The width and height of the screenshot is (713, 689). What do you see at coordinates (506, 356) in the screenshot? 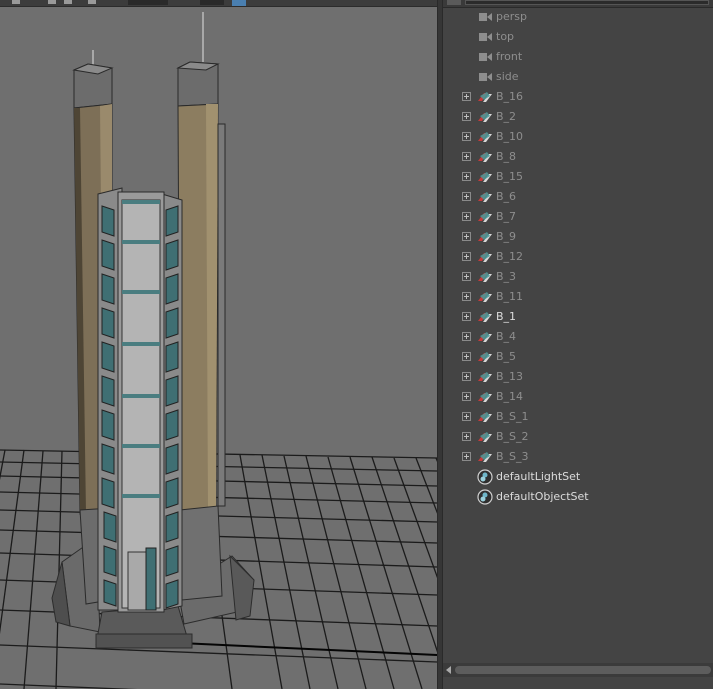
I see `outliner-item-label: B_5` at bounding box center [506, 356].